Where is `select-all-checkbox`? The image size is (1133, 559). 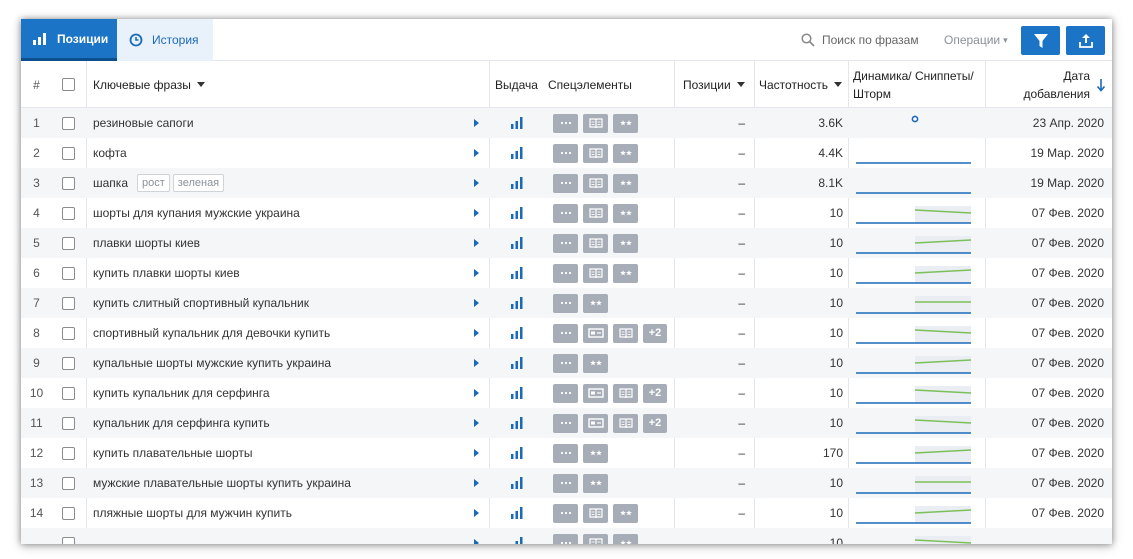
select-all-checkbox is located at coordinates (68, 84).